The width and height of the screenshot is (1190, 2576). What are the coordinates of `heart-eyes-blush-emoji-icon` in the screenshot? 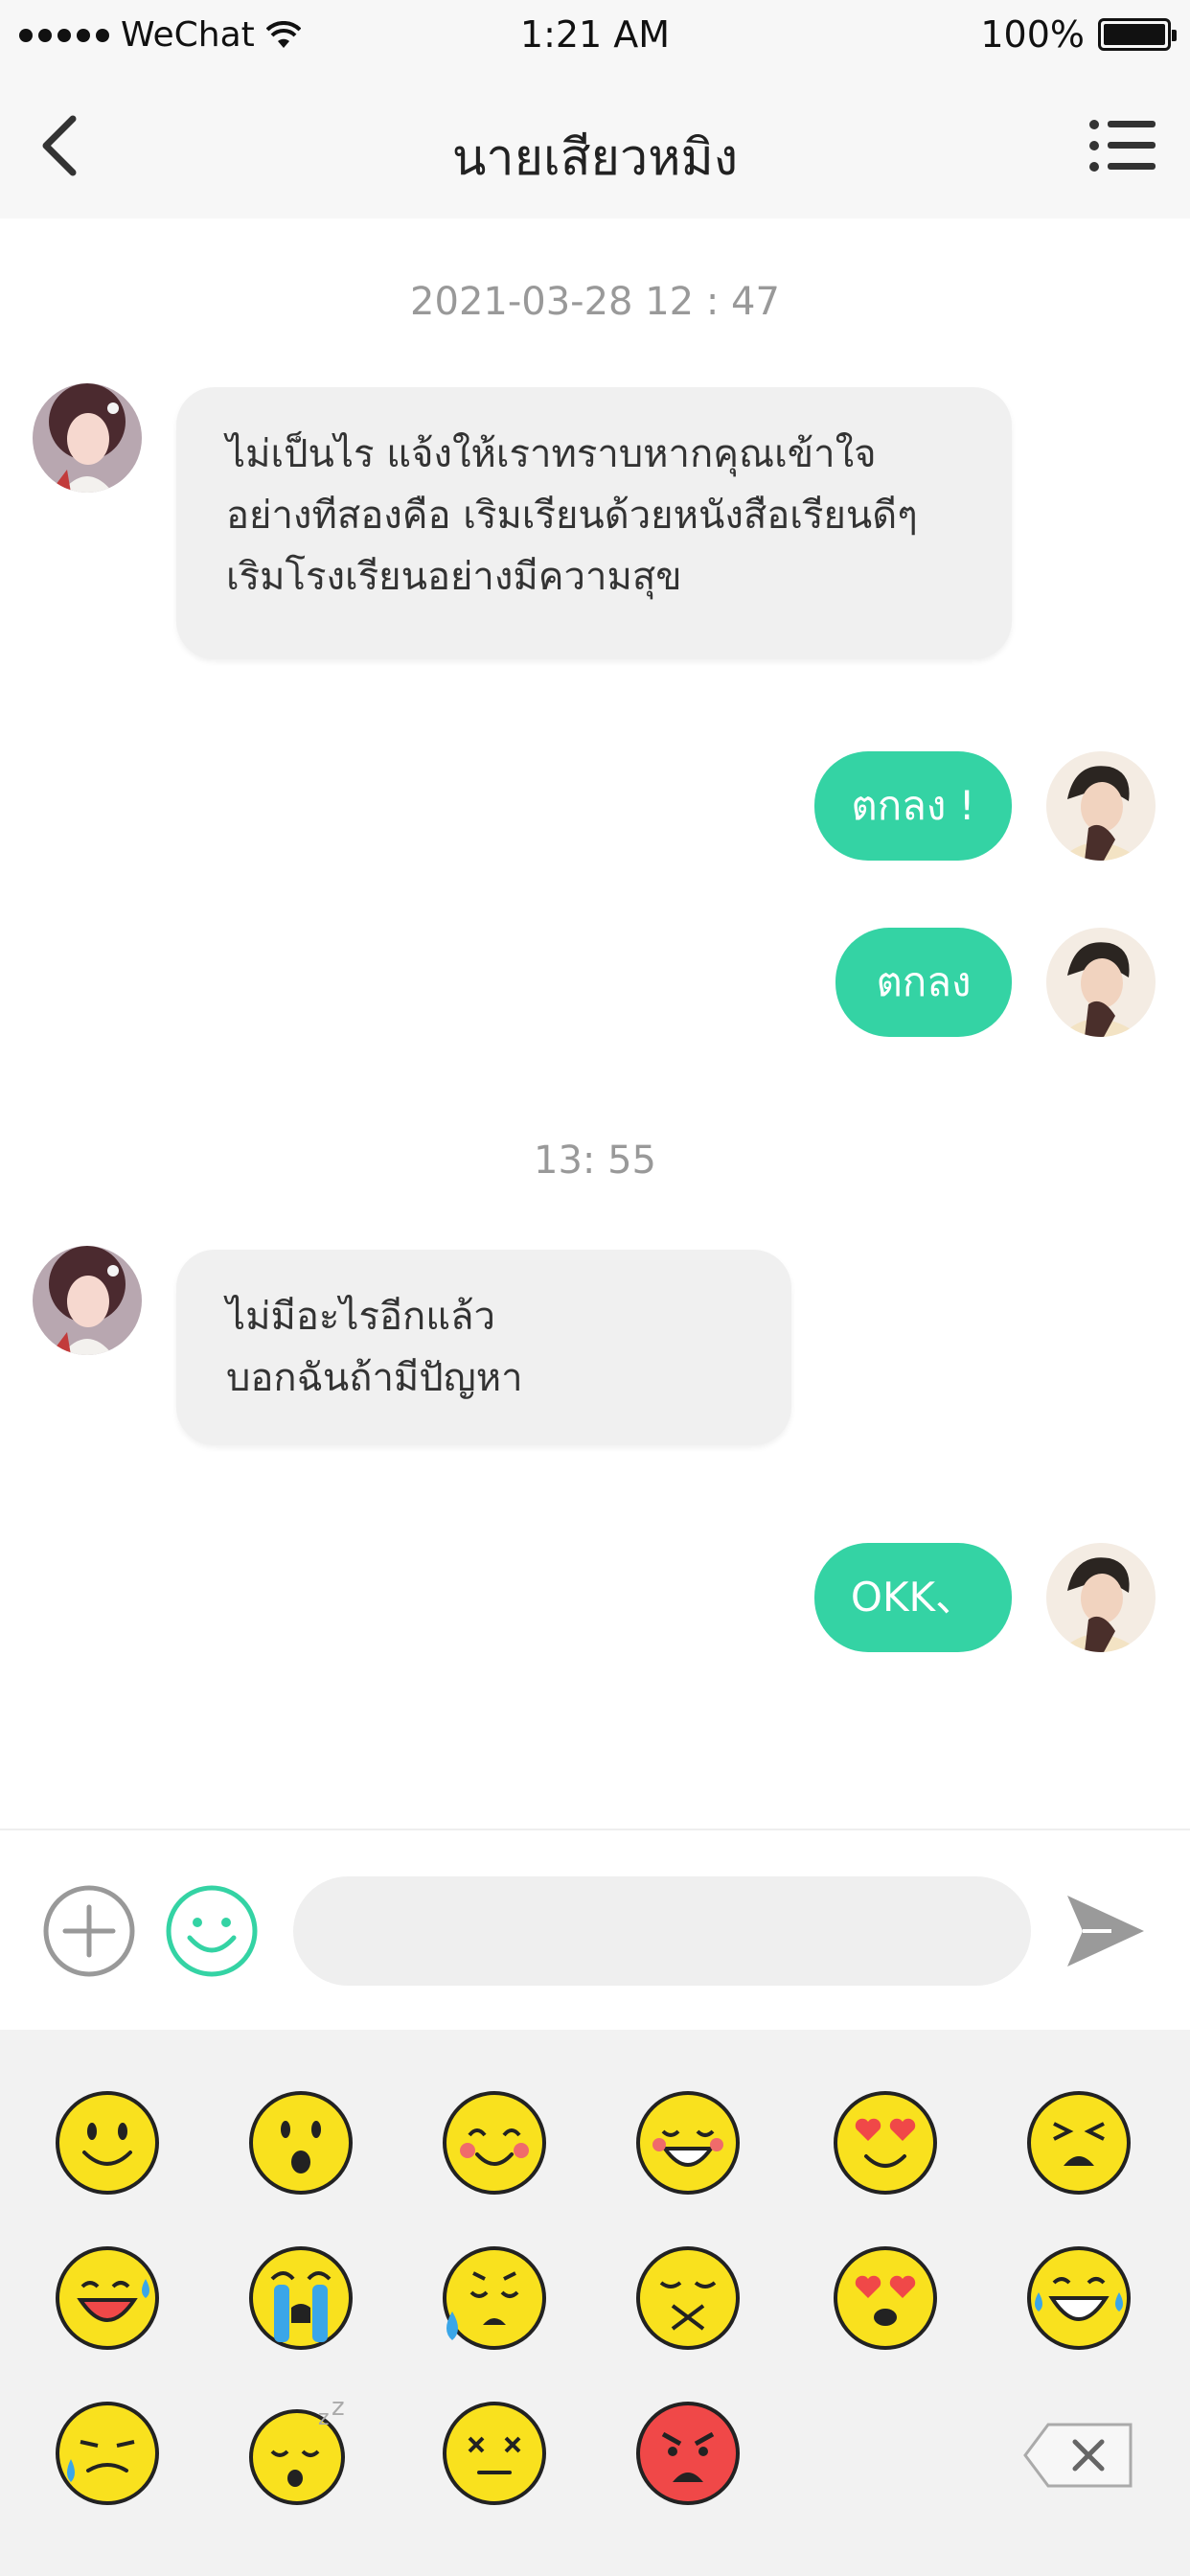 It's located at (886, 2298).